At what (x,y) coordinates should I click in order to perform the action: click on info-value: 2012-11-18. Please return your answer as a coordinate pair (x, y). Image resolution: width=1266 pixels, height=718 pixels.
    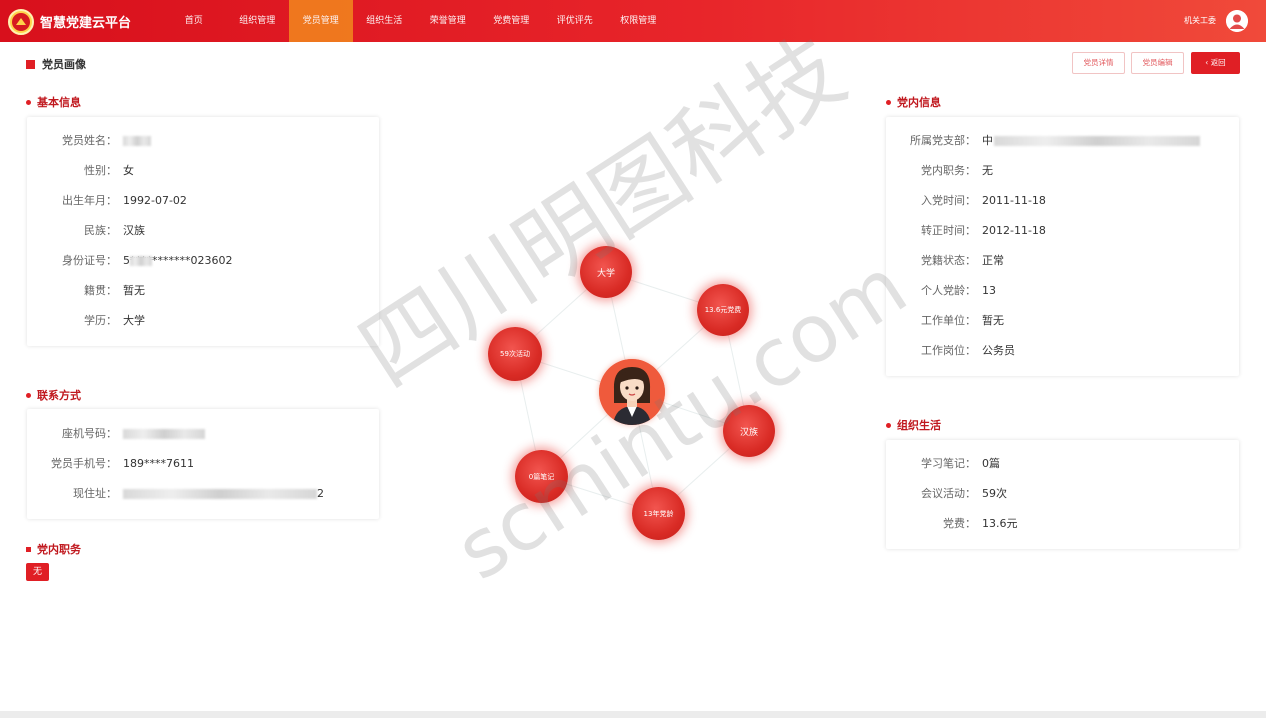
    Looking at the image, I should click on (1014, 230).